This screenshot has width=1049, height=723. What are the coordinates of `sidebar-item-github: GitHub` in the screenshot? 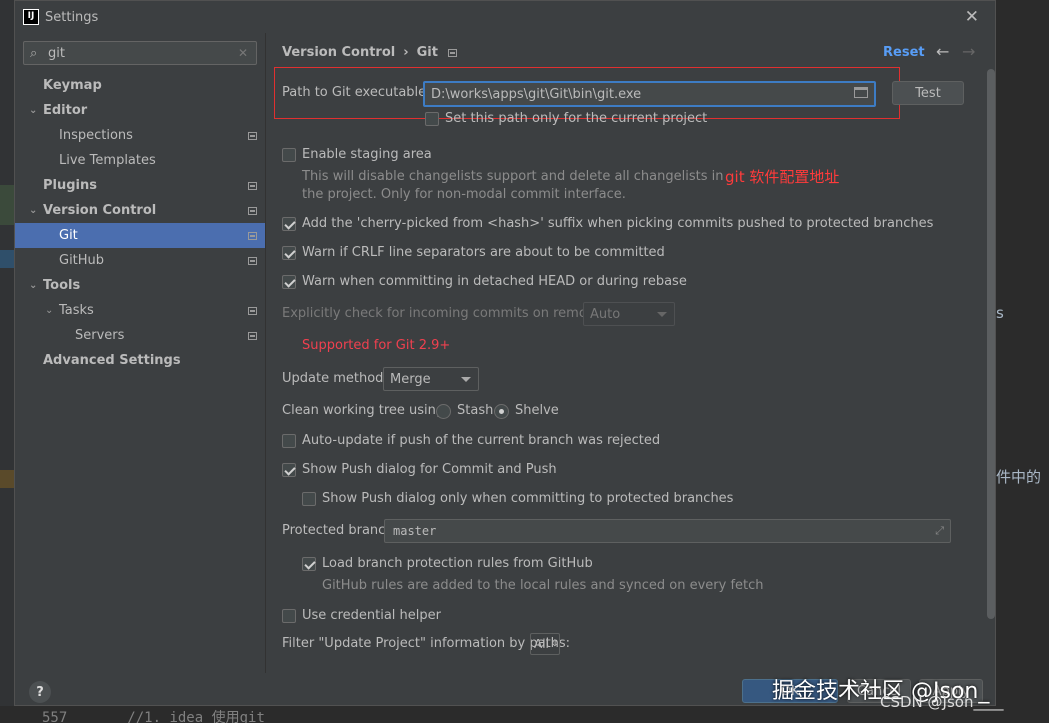 It's located at (140, 260).